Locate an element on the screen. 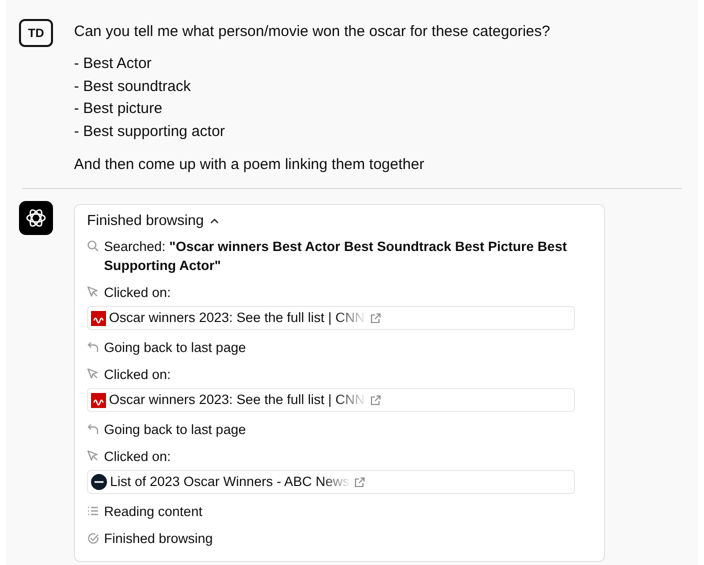 The width and height of the screenshot is (704, 565). source-link: List of 2023 Oscar Winners - ABC News is located at coordinates (331, 482).